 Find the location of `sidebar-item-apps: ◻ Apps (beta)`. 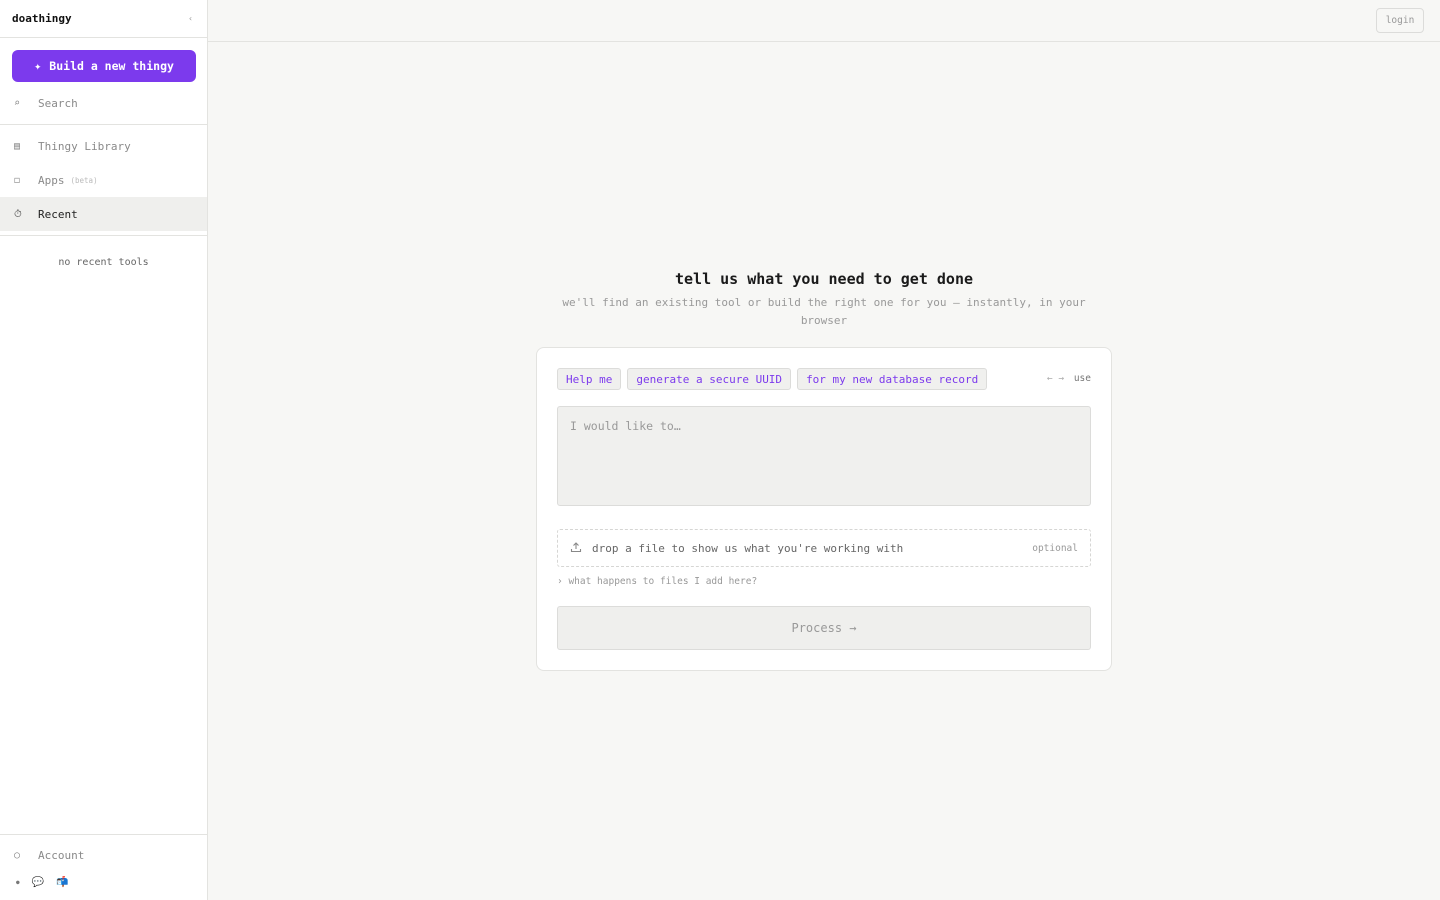

sidebar-item-apps: ◻ Apps (beta) is located at coordinates (103, 180).